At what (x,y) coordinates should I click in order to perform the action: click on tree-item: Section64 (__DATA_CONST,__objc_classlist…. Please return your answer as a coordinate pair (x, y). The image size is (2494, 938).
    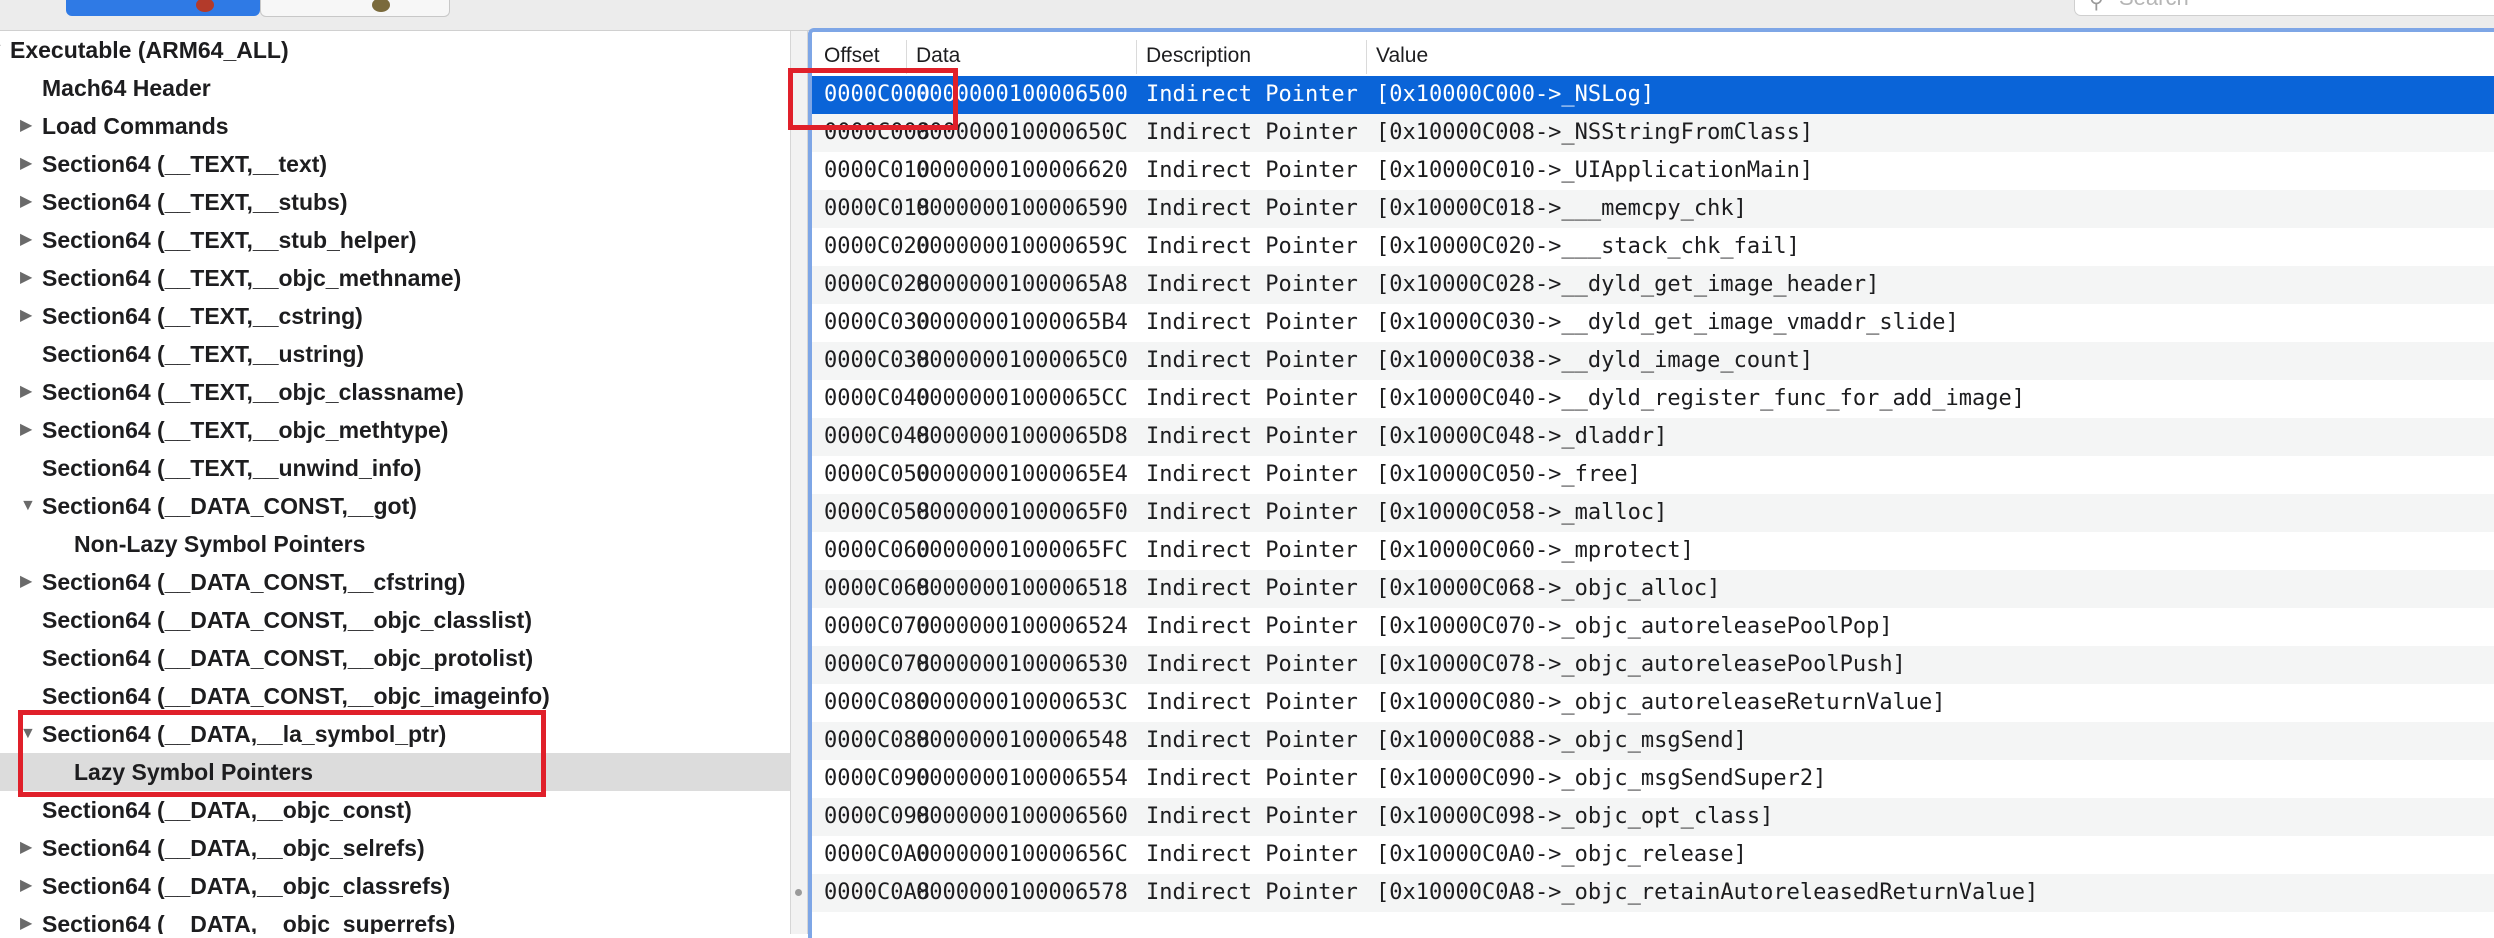
    Looking at the image, I should click on (395, 620).